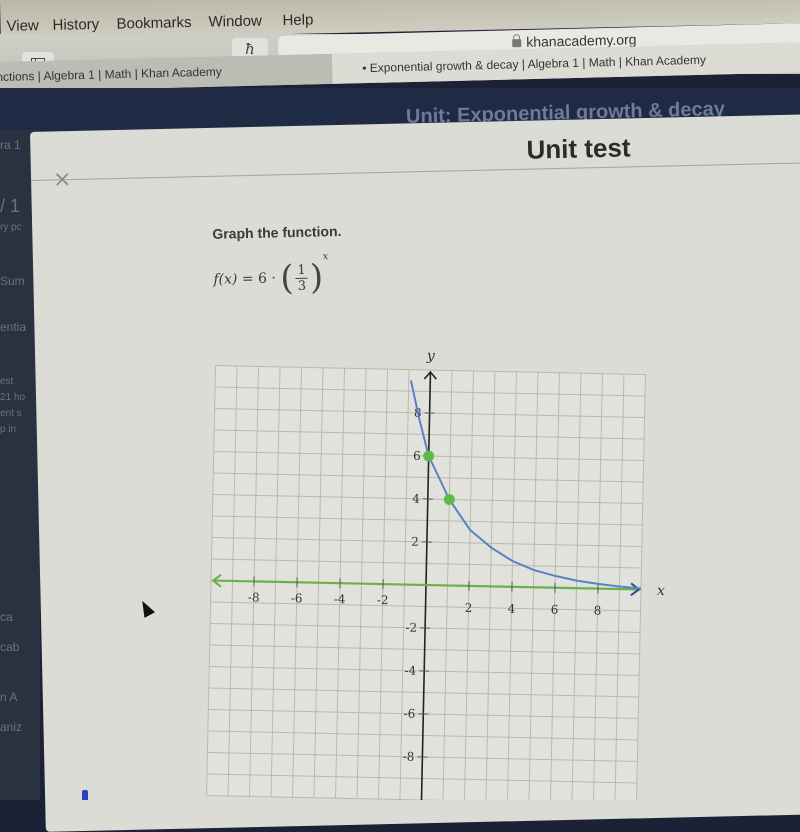 Image resolution: width=800 pixels, height=832 pixels. I want to click on y-tick-label: 2, so click(415, 542).